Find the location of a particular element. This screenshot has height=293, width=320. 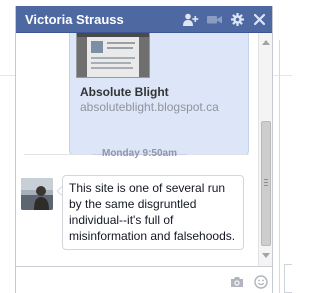

video-call-icon is located at coordinates (215, 19).